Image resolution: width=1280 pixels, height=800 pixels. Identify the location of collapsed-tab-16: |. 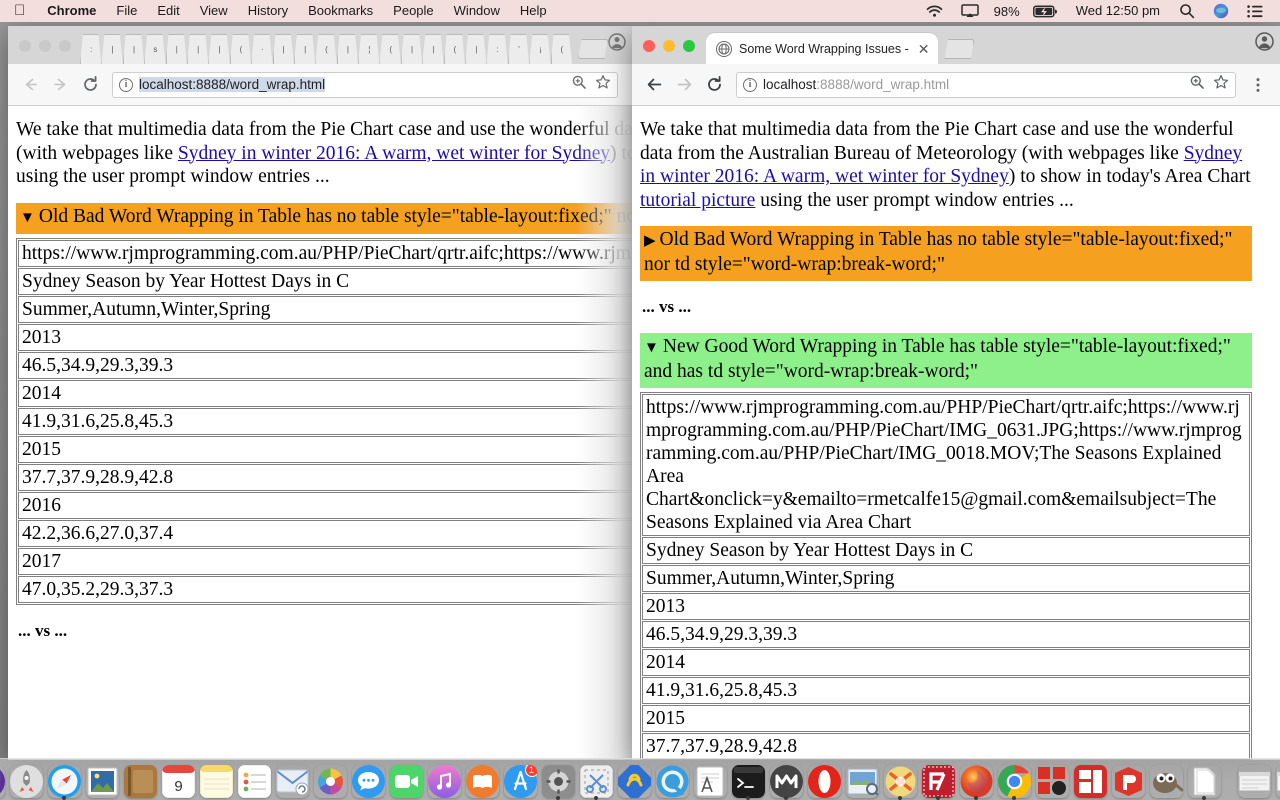
(411, 49).